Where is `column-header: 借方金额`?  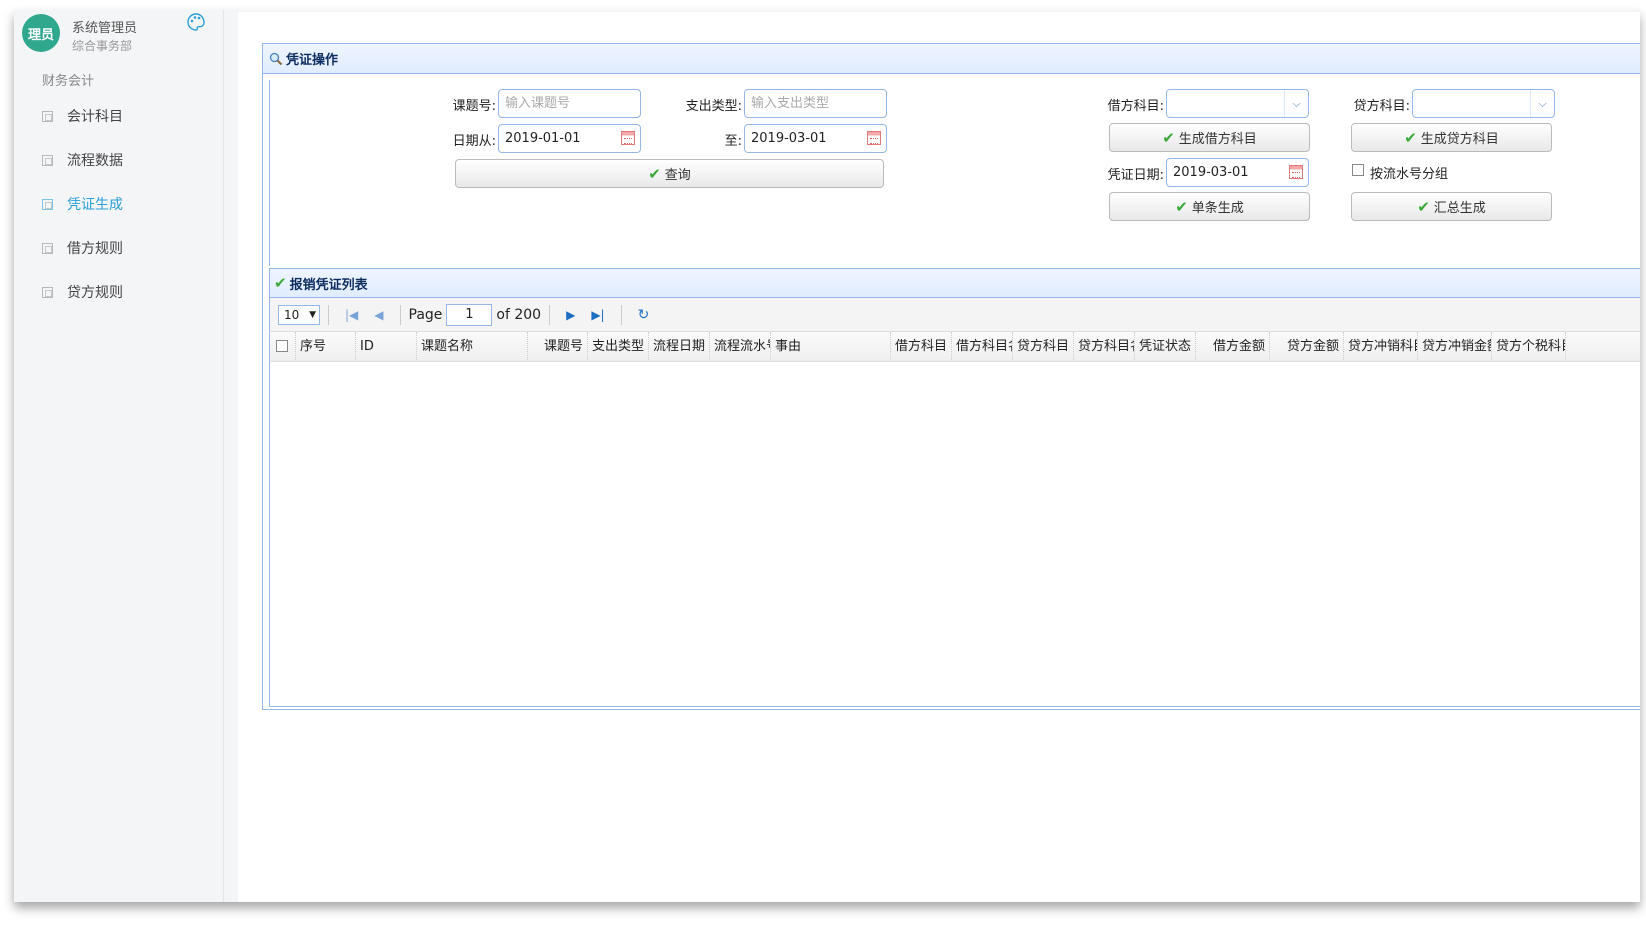
column-header: 借方金额 is located at coordinates (1233, 346).